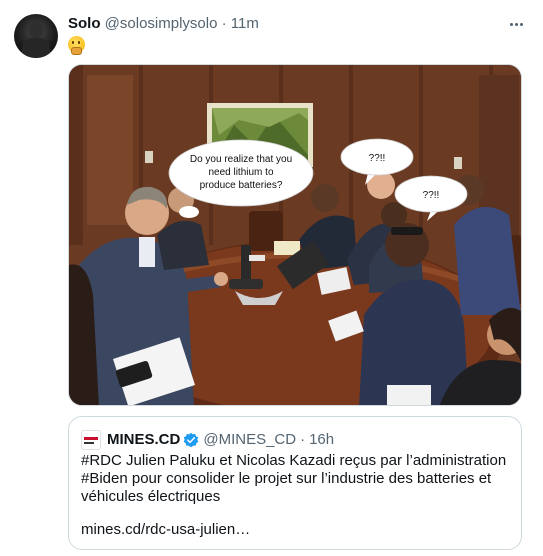  Describe the element at coordinates (241, 185) in the screenshot. I see `bubble-main-line-3: produce batteries?` at that location.